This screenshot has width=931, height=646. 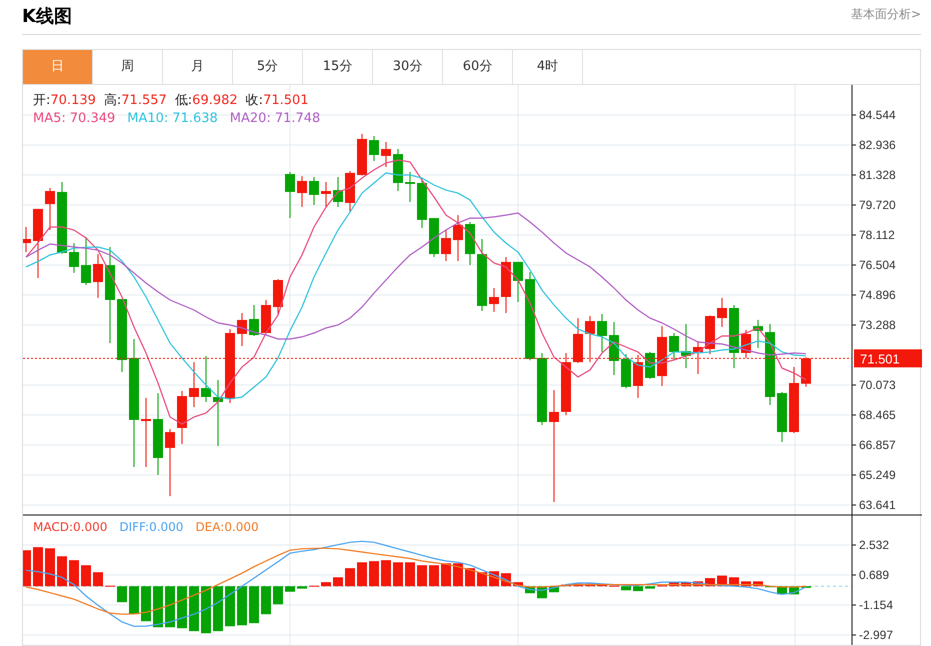 I want to click on axis-label: 76.504, so click(x=877, y=265).